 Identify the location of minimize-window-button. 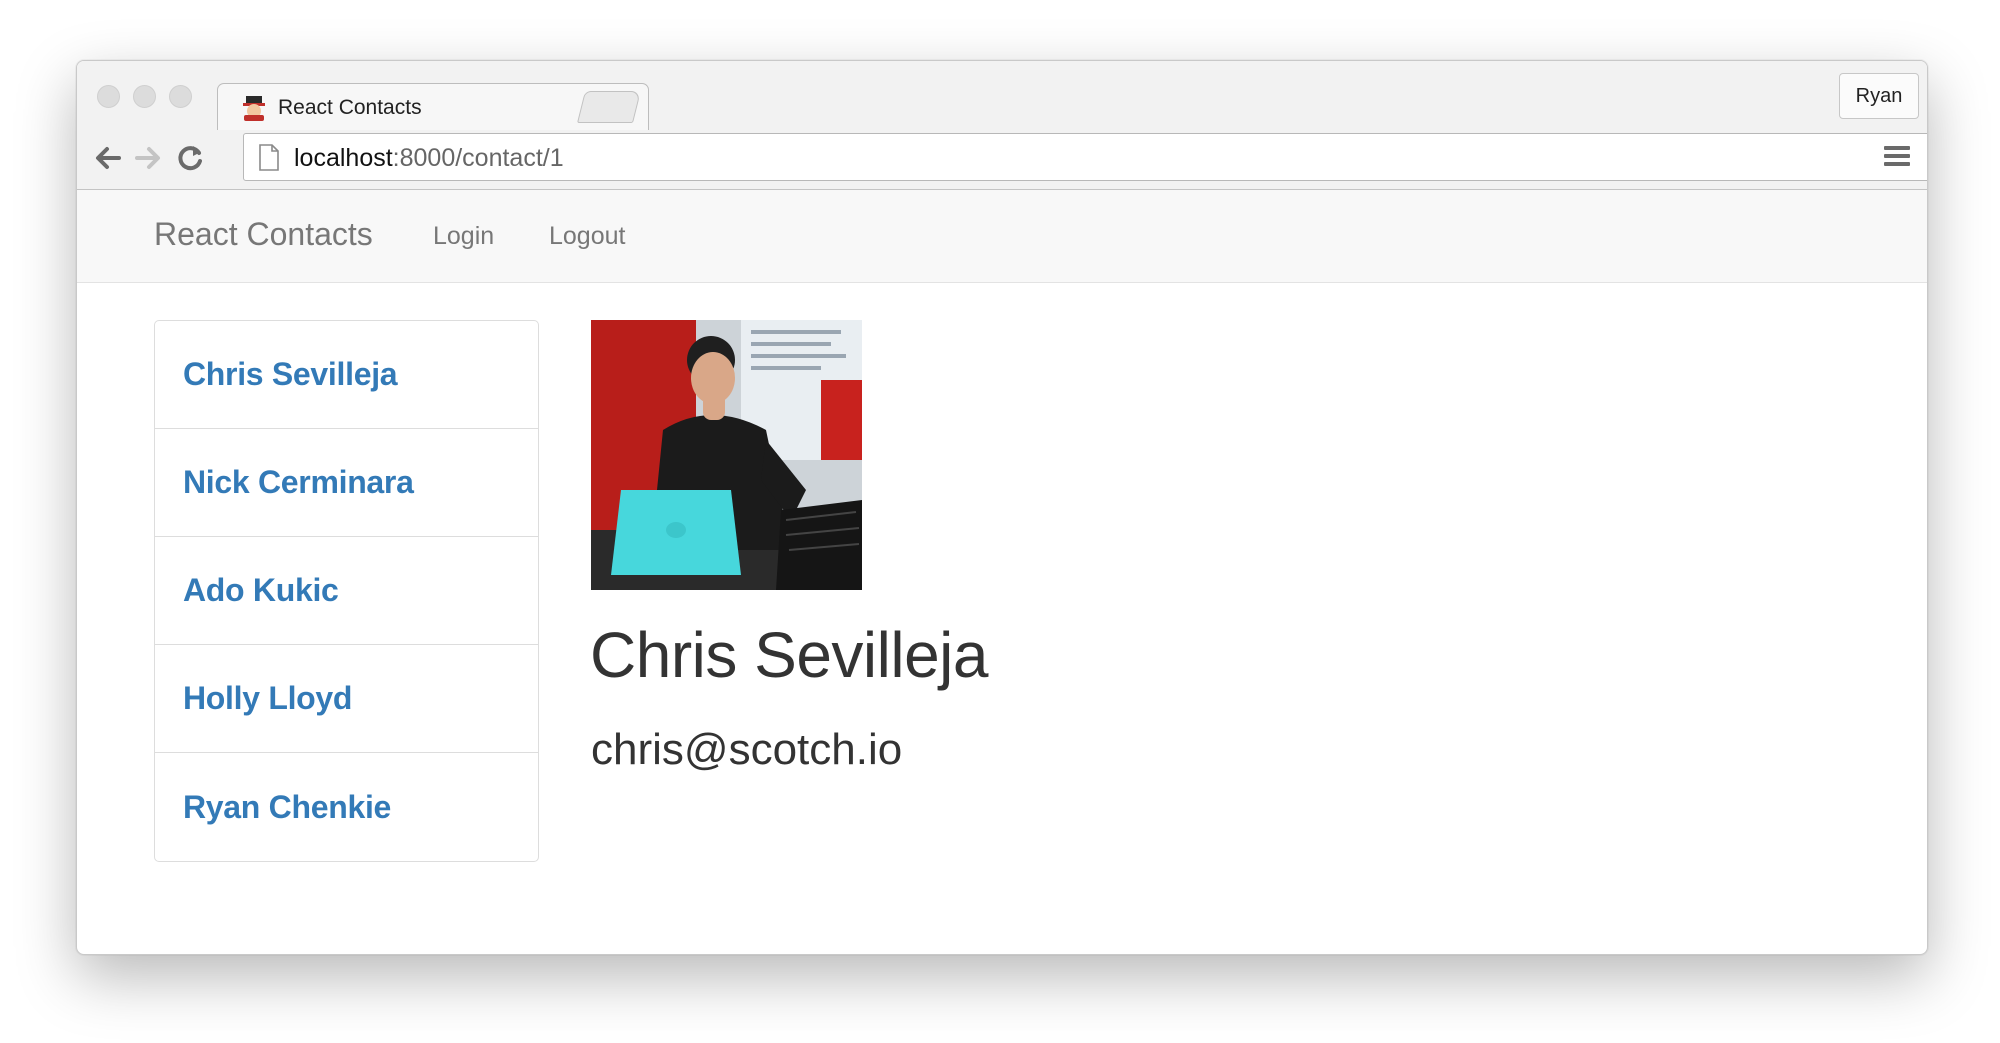
(144, 96).